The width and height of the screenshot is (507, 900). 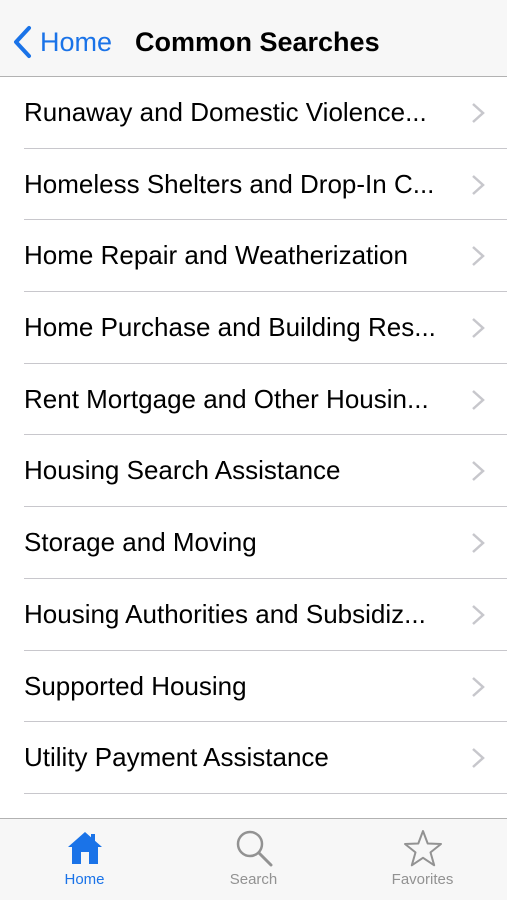 I want to click on list-item-label: Housing Search Assistance, so click(x=182, y=470).